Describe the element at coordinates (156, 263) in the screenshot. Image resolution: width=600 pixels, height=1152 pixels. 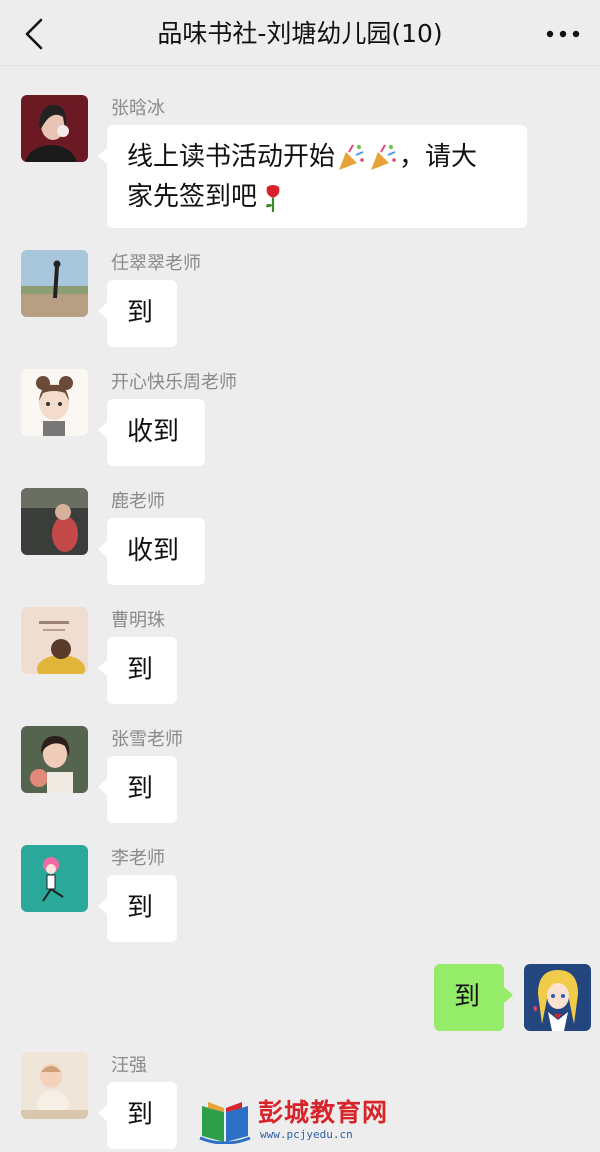
I see `sender-name: 任翠翠老师` at that location.